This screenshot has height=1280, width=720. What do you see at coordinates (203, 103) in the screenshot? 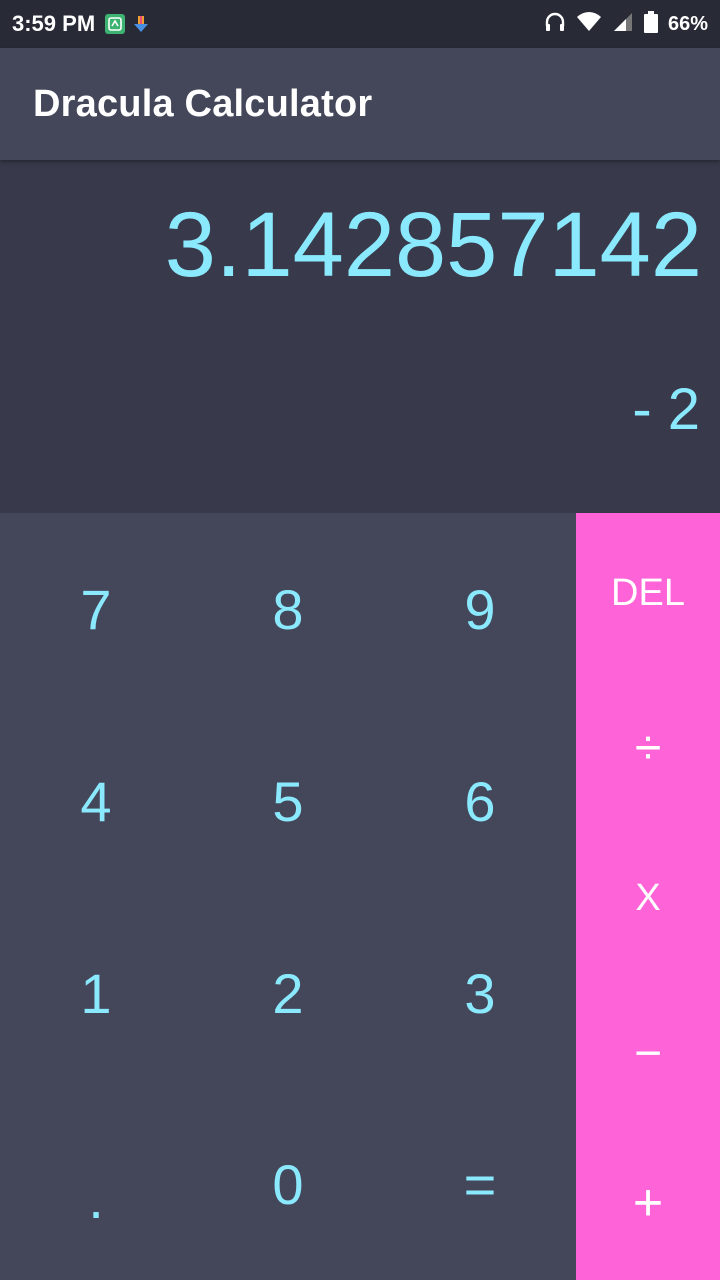
I see `app-title: Dracula Calculator` at bounding box center [203, 103].